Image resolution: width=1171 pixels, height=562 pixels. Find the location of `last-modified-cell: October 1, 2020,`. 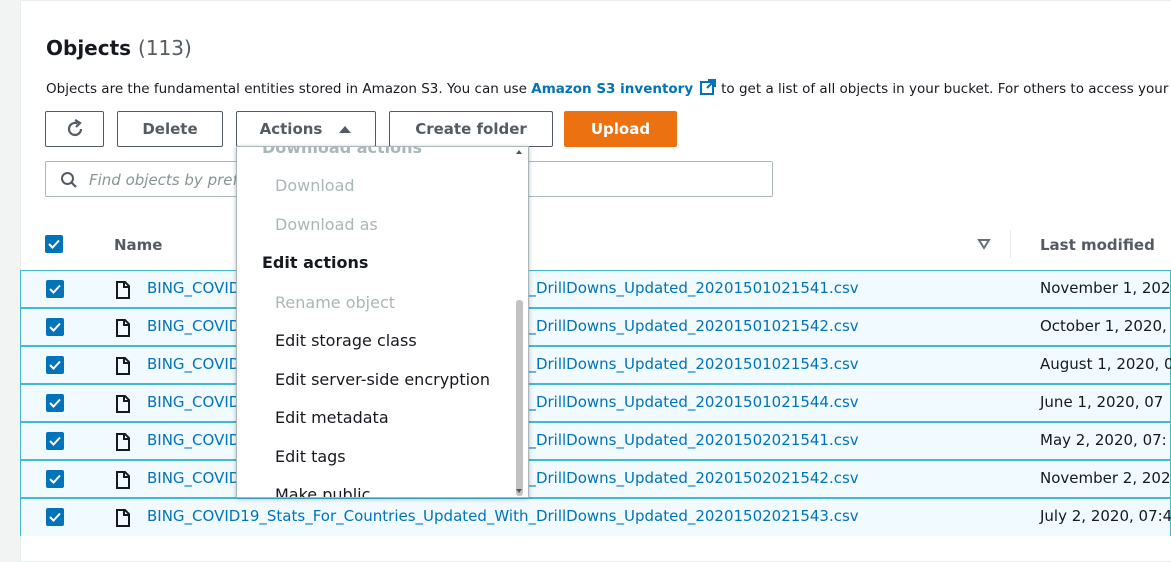

last-modified-cell: October 1, 2020, is located at coordinates (1103, 326).